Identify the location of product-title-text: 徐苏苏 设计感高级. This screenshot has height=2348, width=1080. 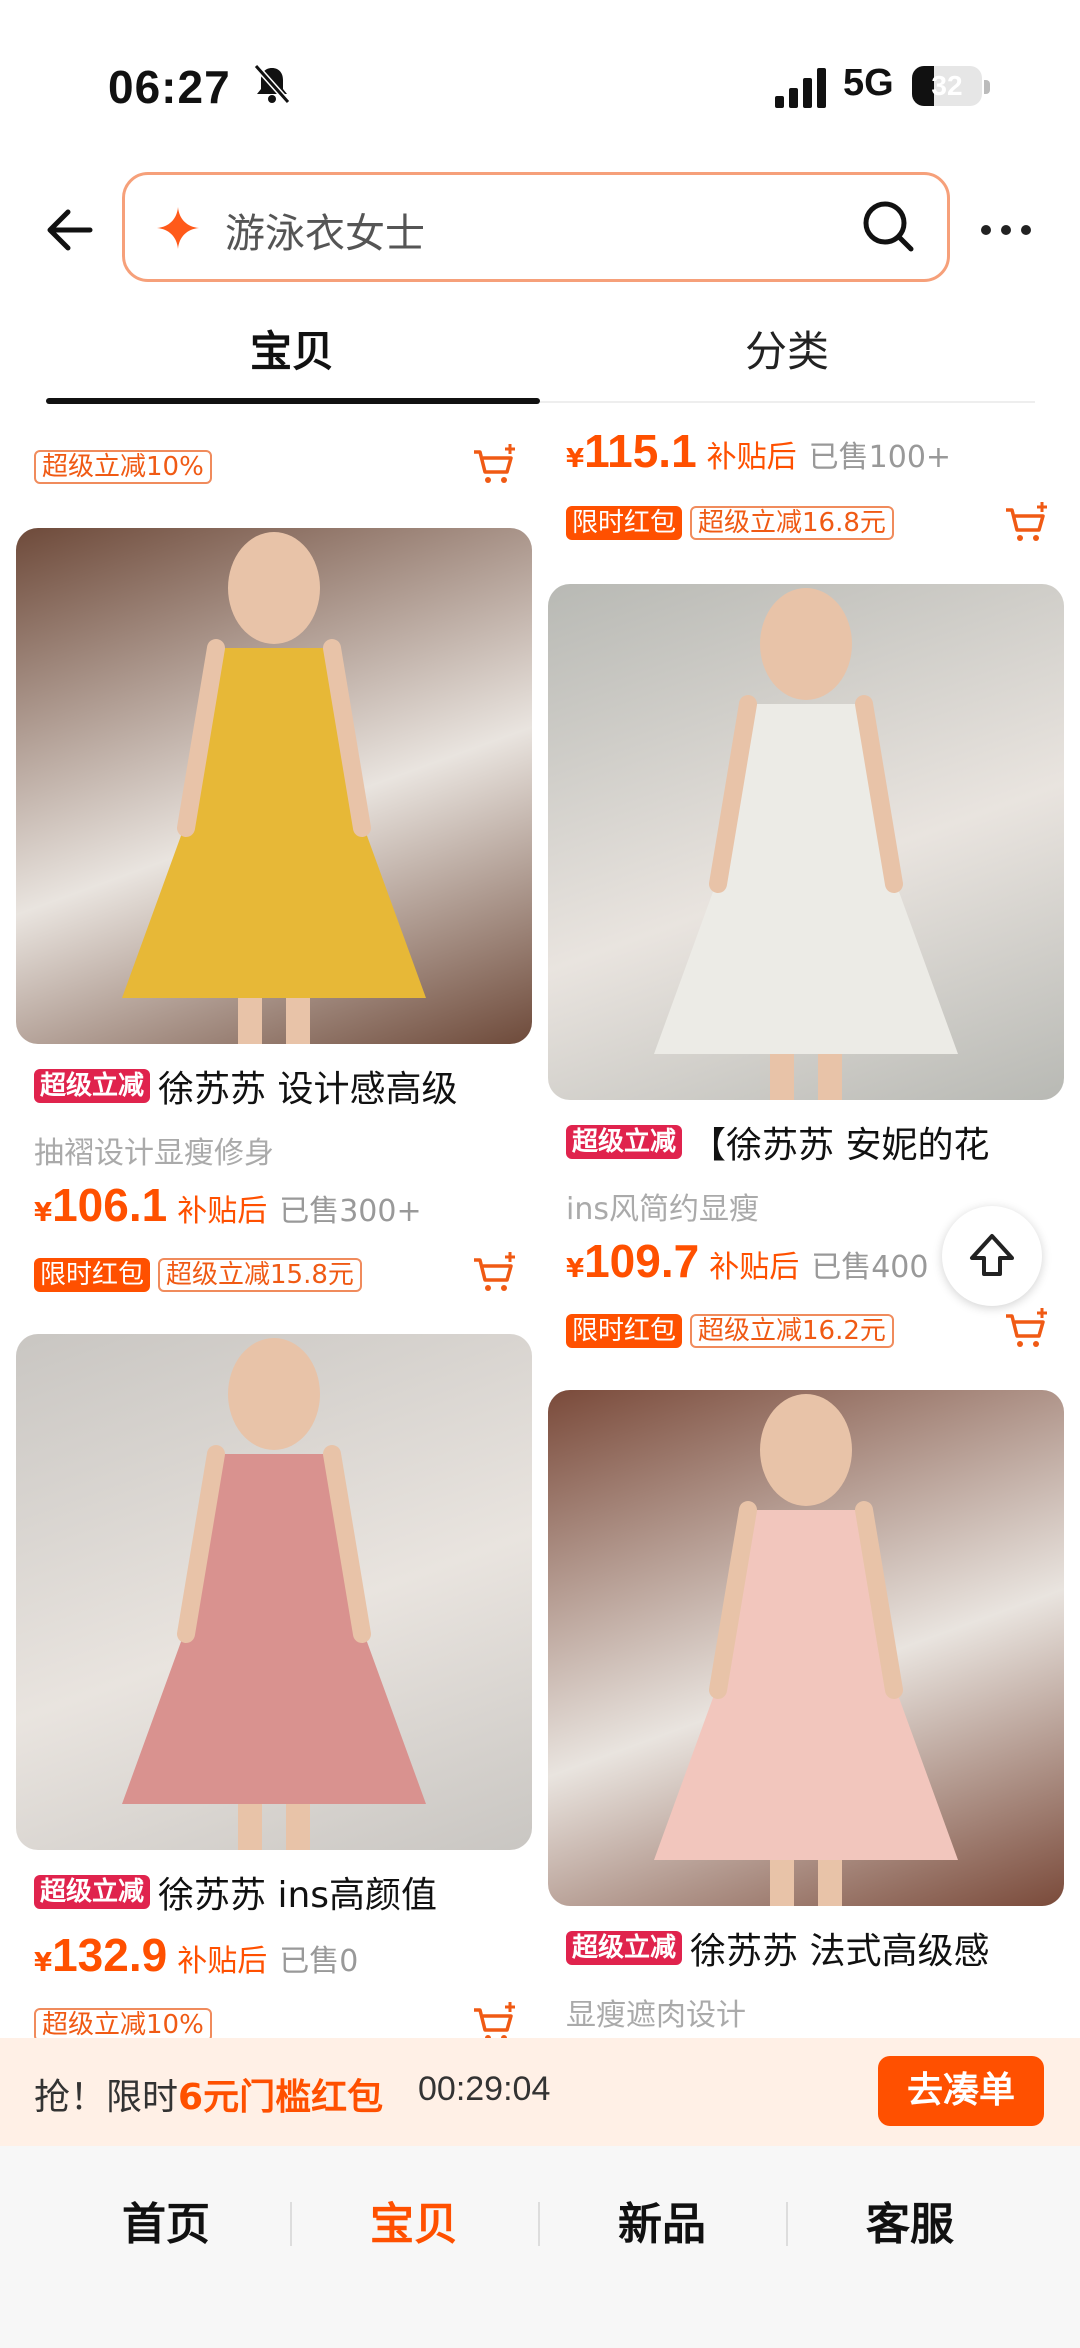
(308, 1089).